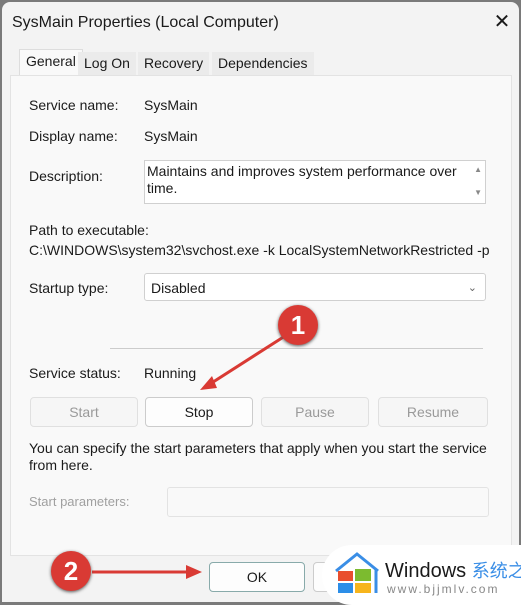  What do you see at coordinates (298, 325) in the screenshot?
I see `step-1-badge: 1` at bounding box center [298, 325].